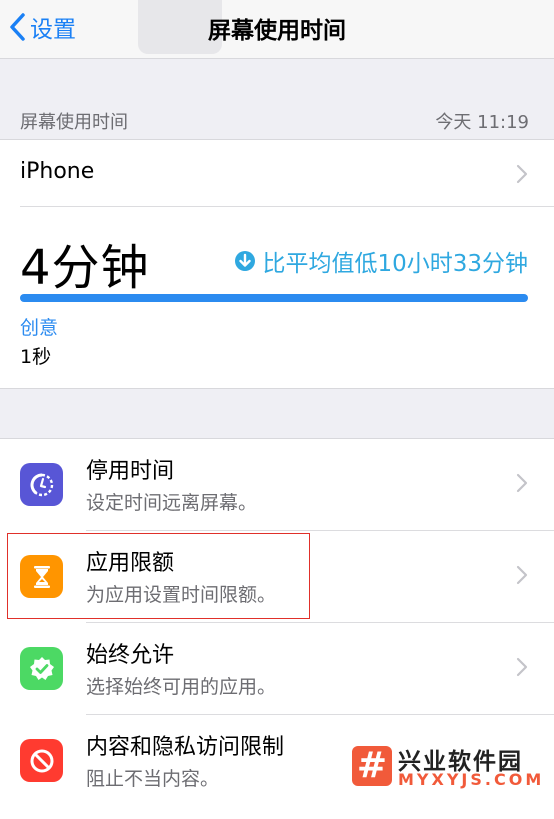  What do you see at coordinates (158, 576) in the screenshot?
I see `highlight-annotation` at bounding box center [158, 576].